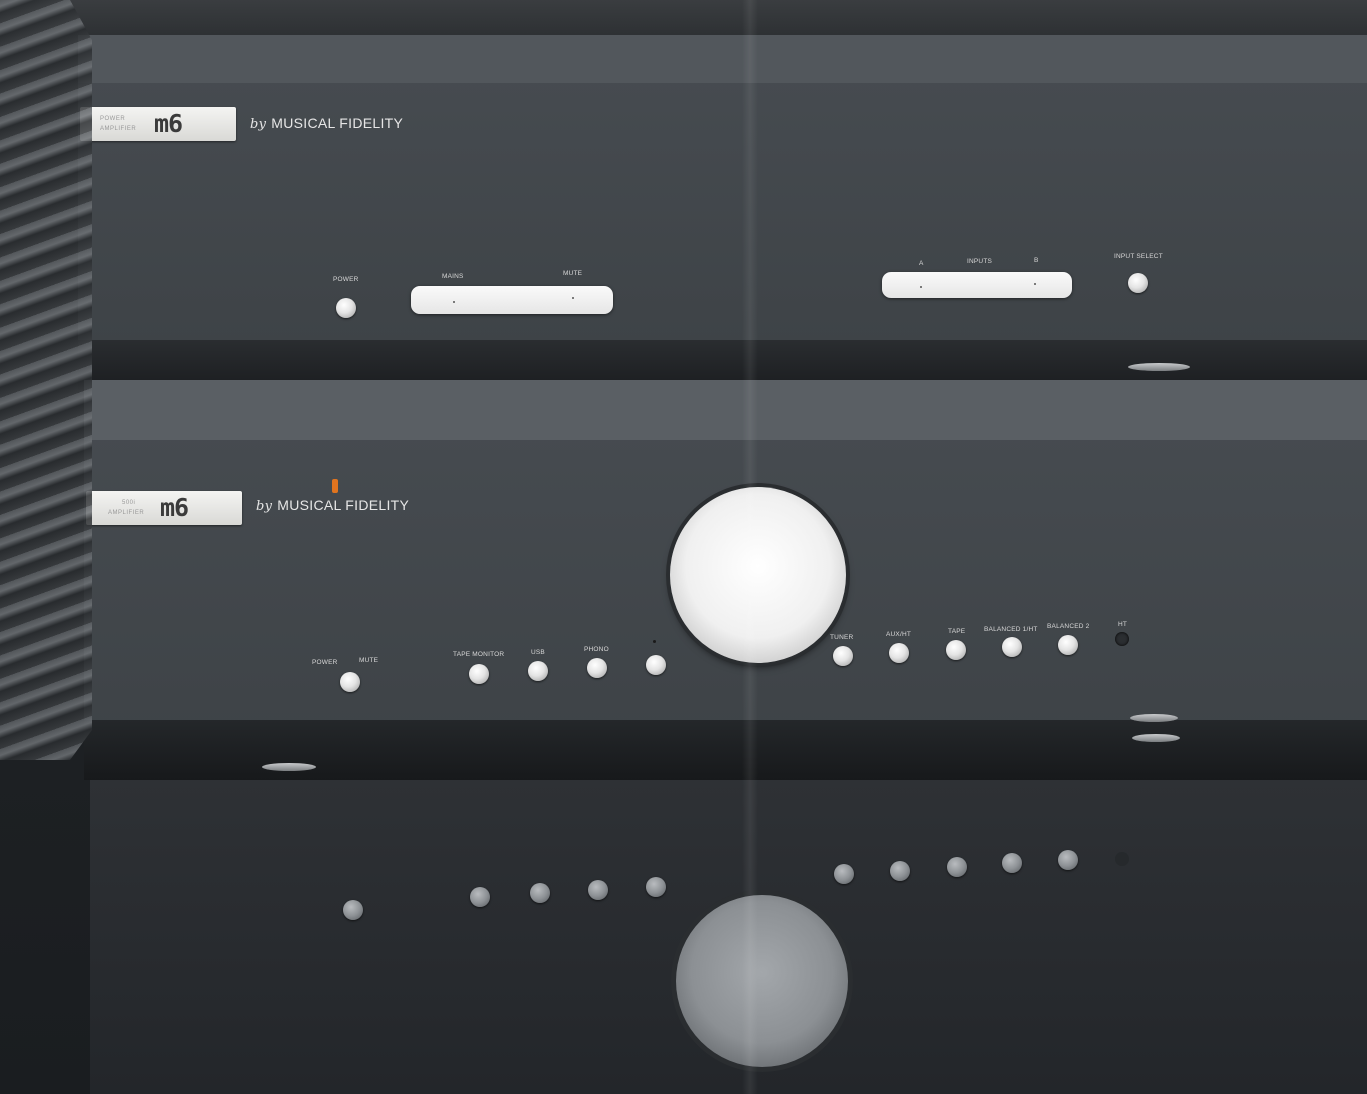  I want to click on badge-line1: 500i, so click(129, 503).